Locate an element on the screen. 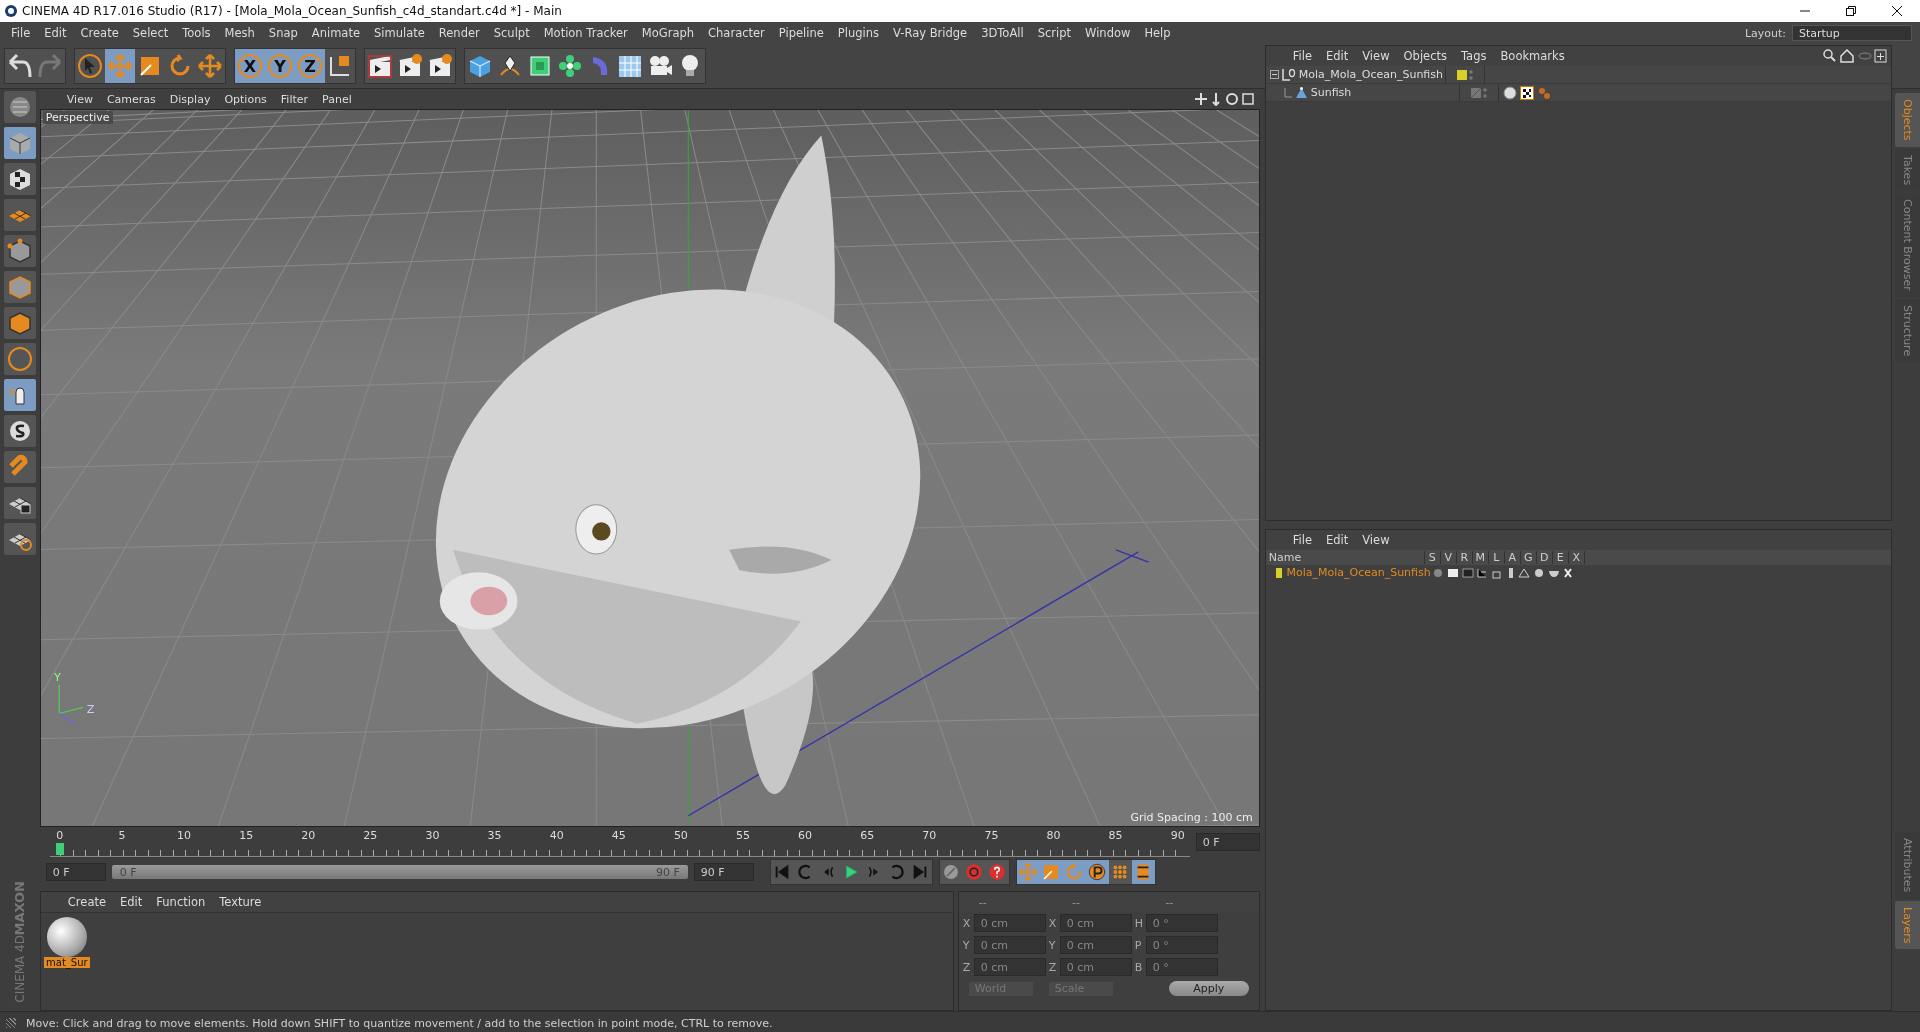 This screenshot has width=1920, height=1032. checker-tag-icon is located at coordinates (1526, 92).